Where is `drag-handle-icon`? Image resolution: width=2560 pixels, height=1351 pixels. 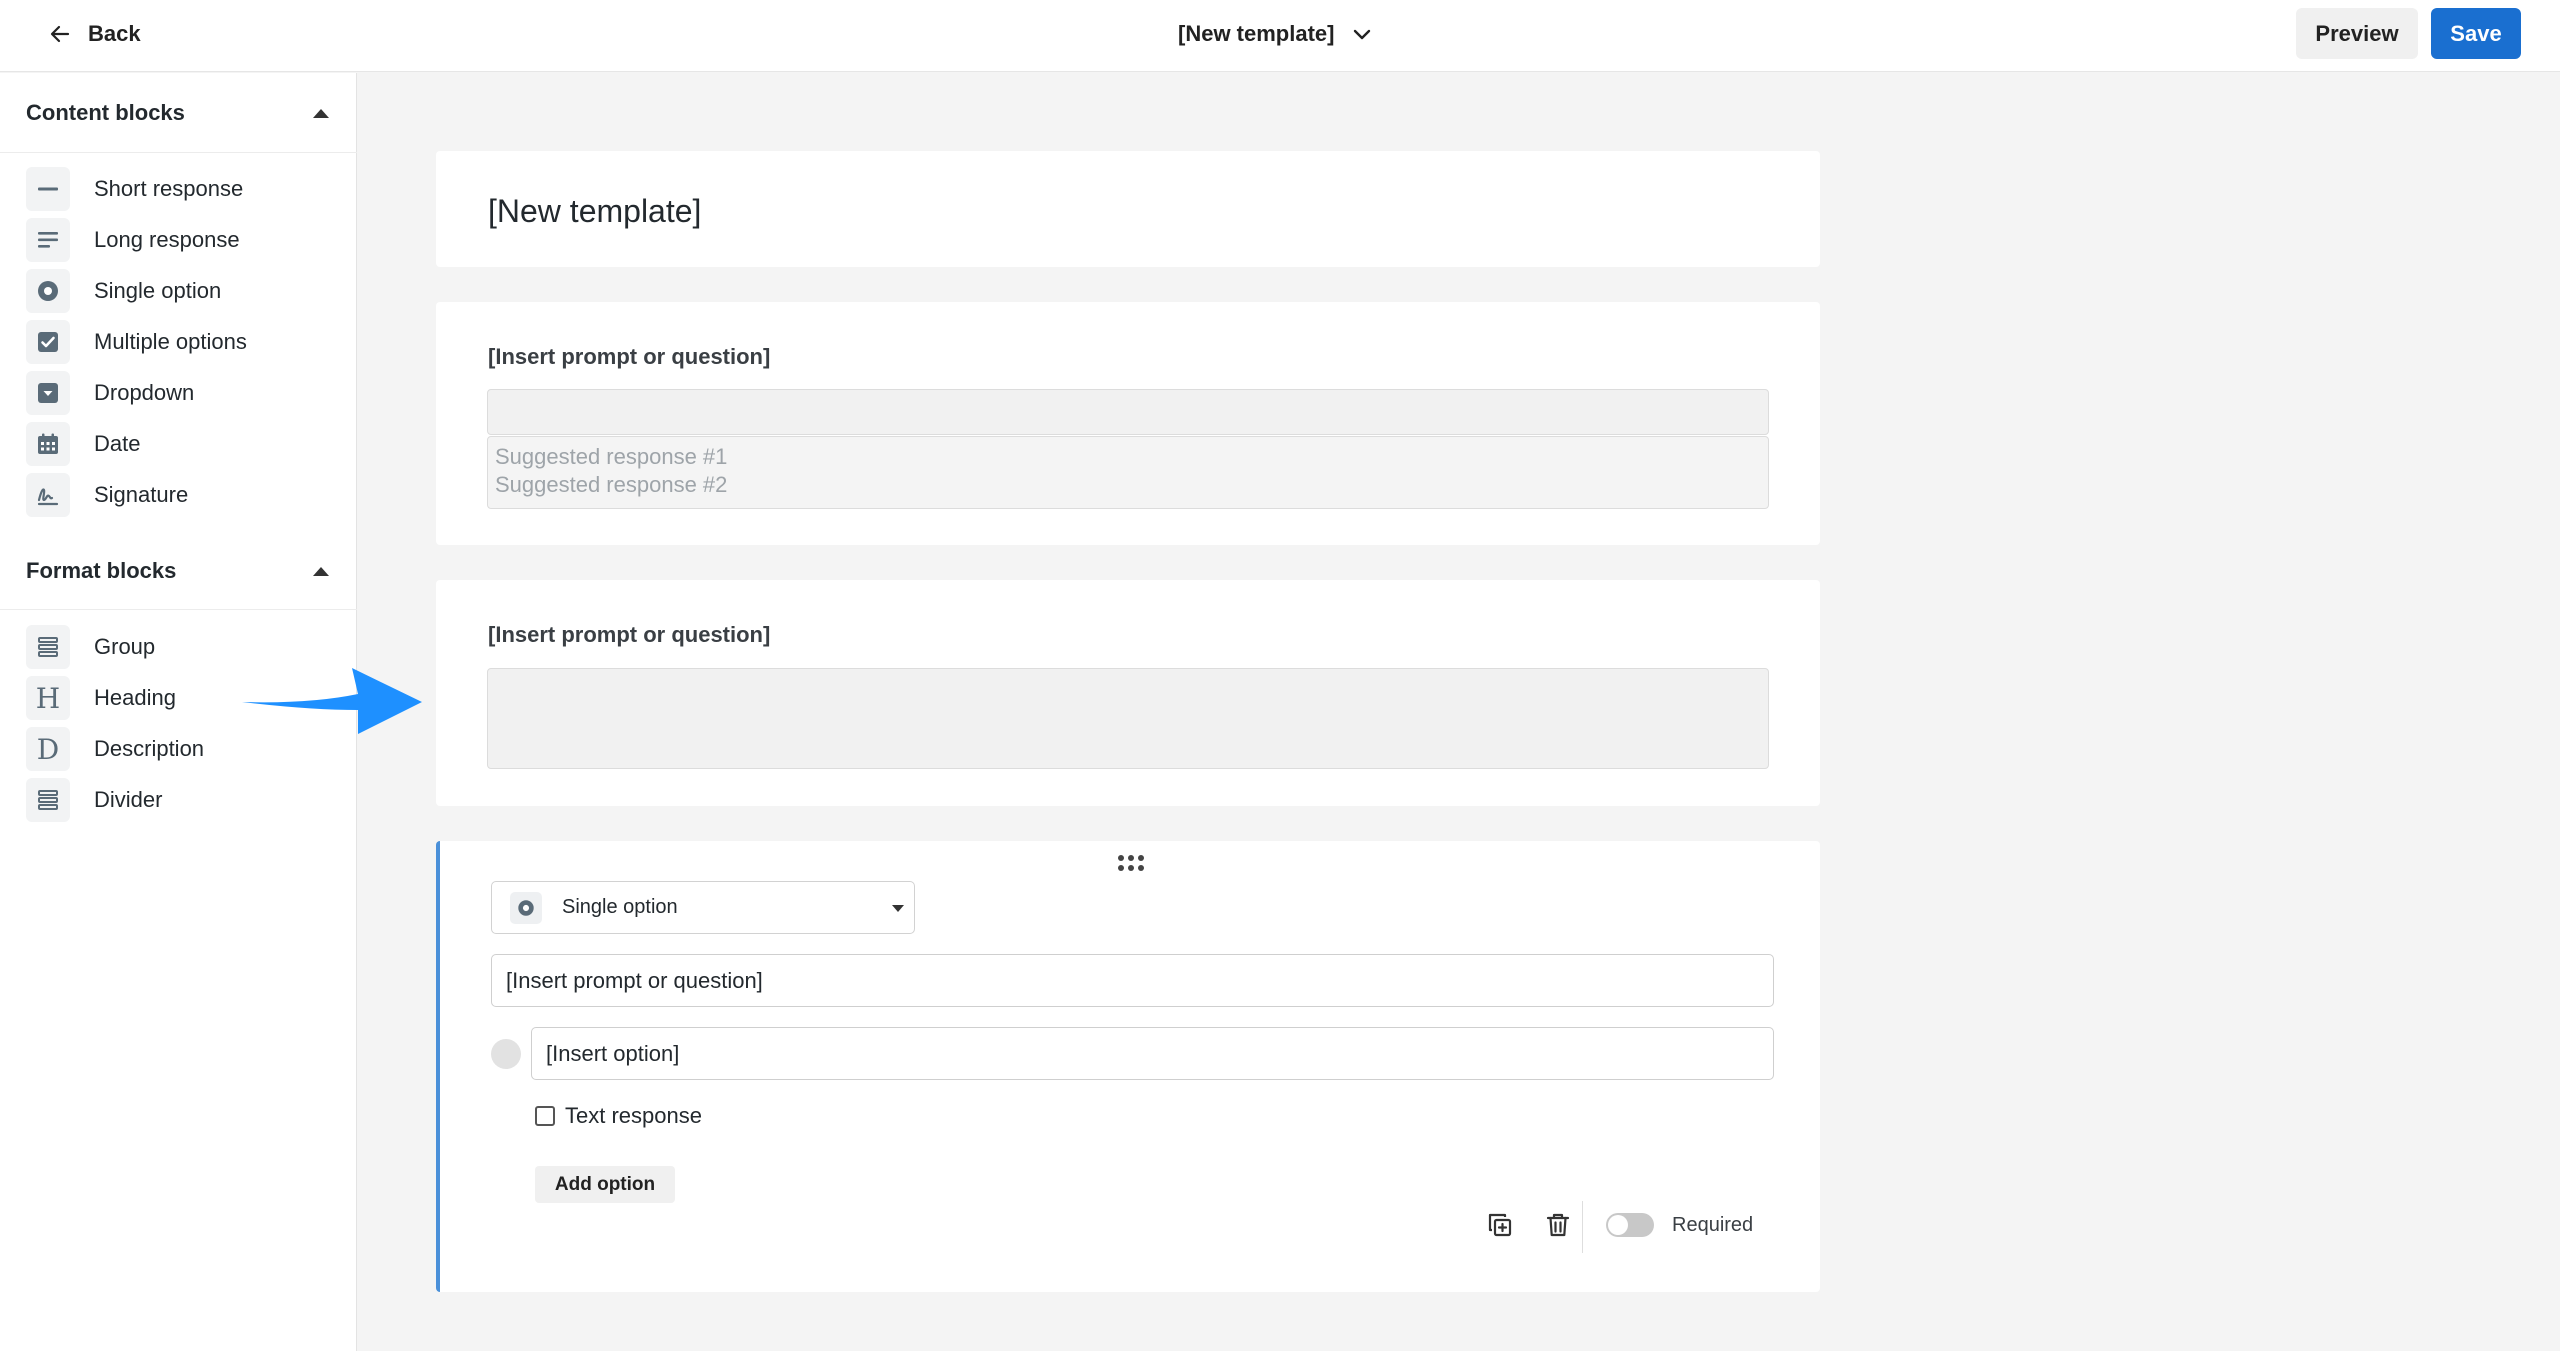 drag-handle-icon is located at coordinates (1131, 863).